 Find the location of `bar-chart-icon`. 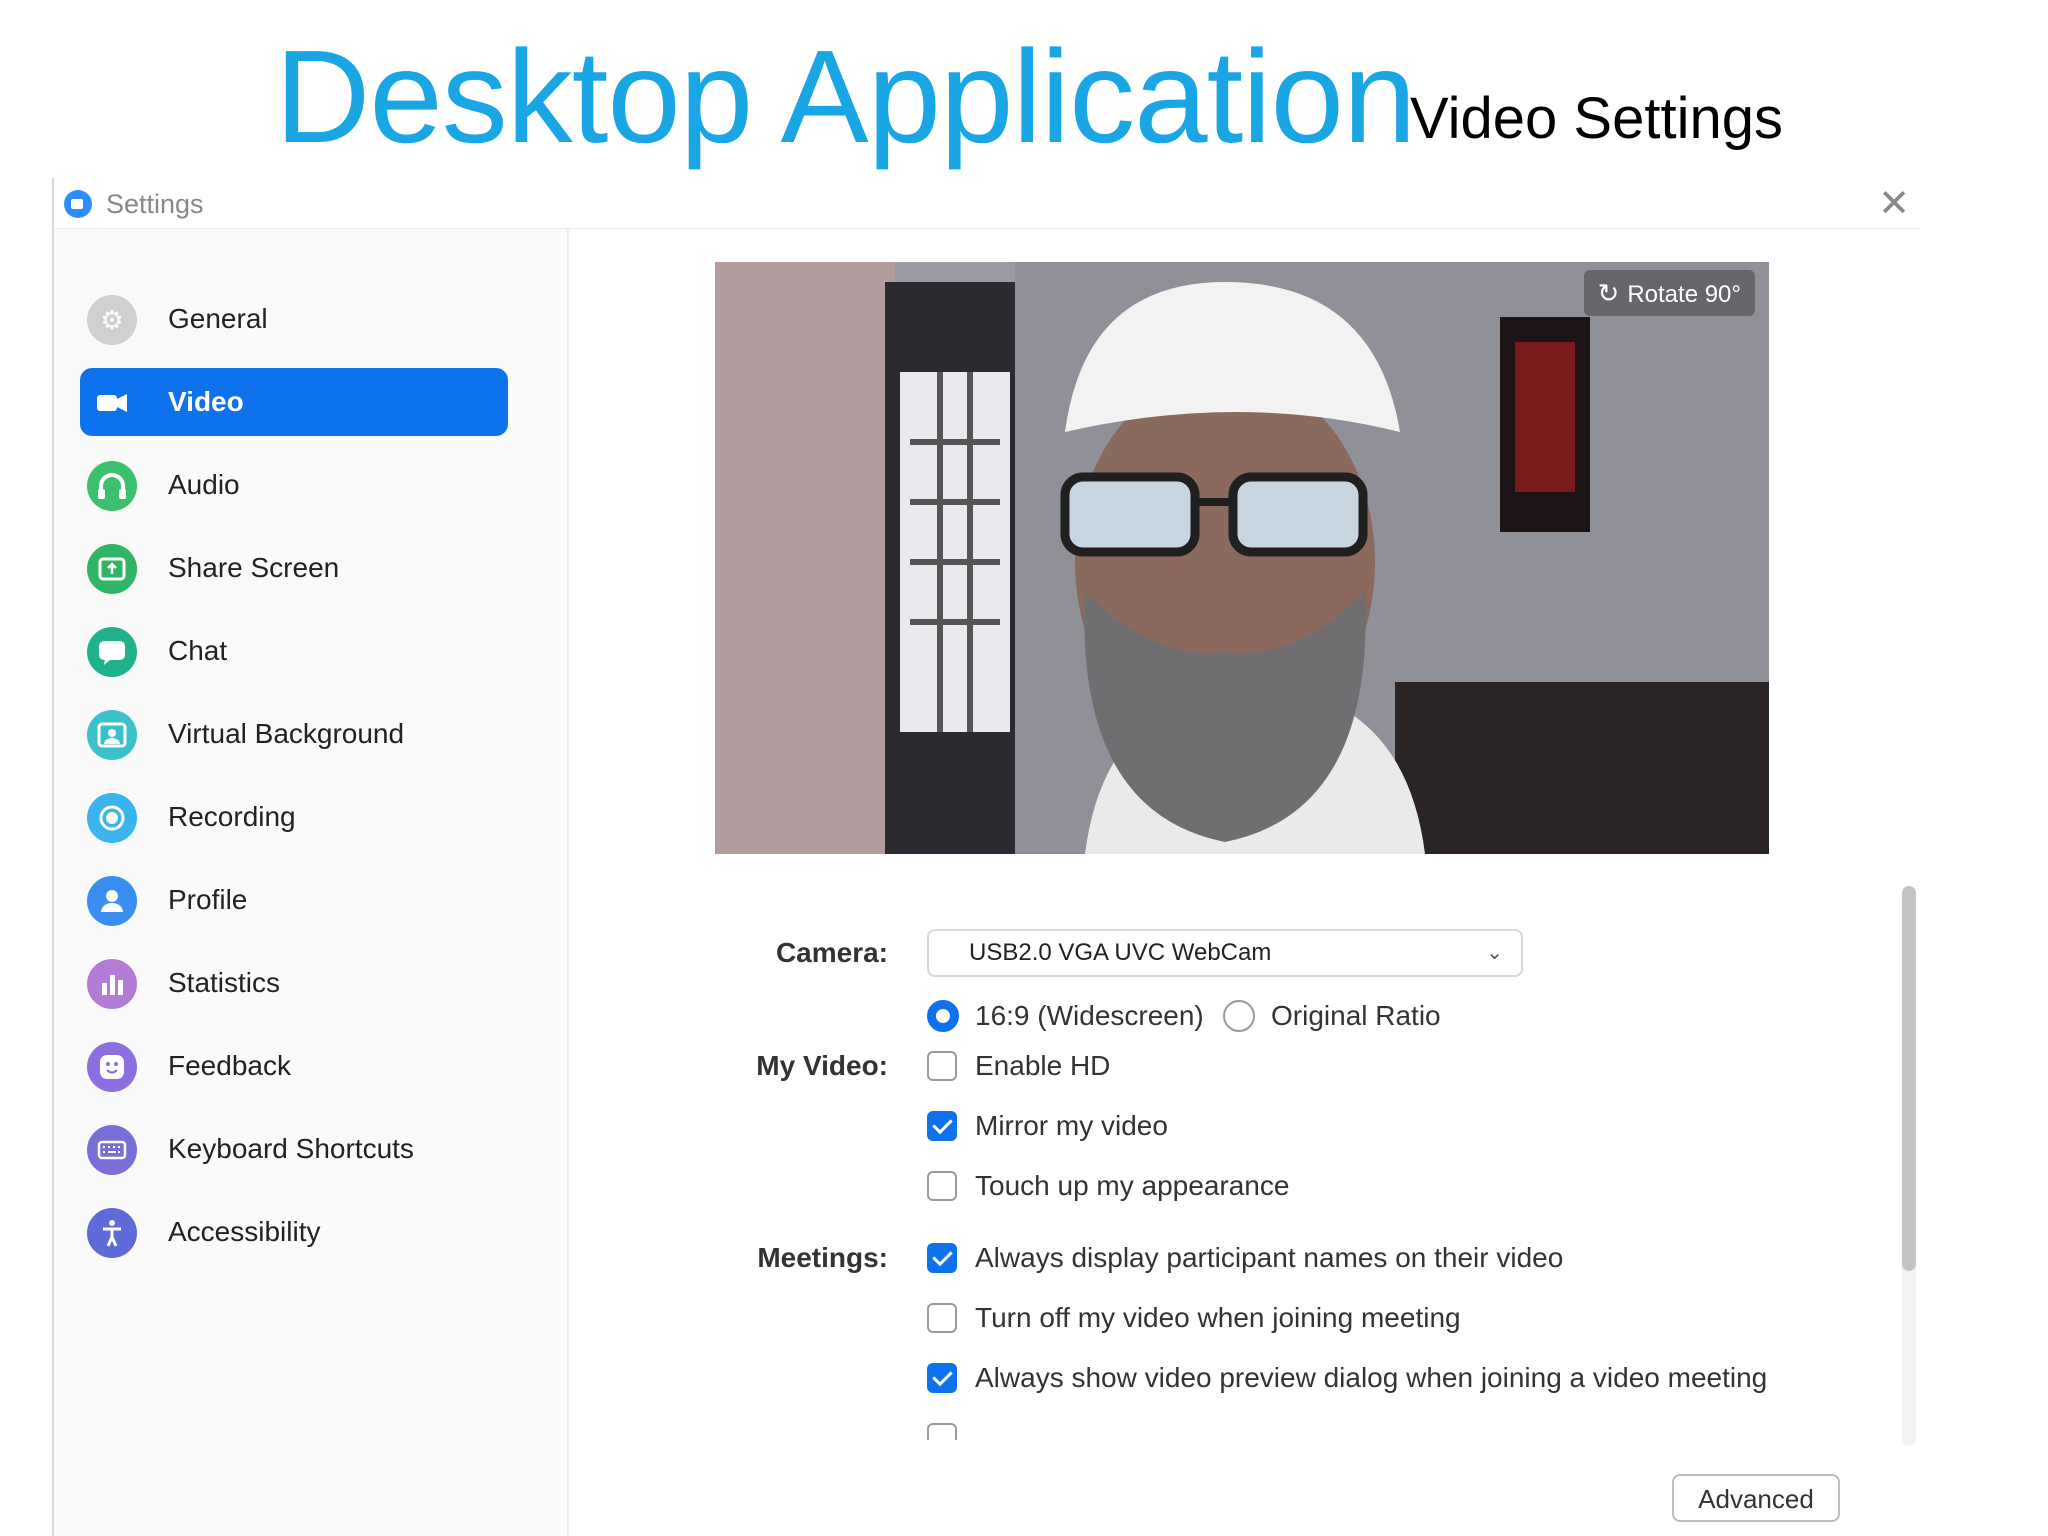

bar-chart-icon is located at coordinates (112, 984).